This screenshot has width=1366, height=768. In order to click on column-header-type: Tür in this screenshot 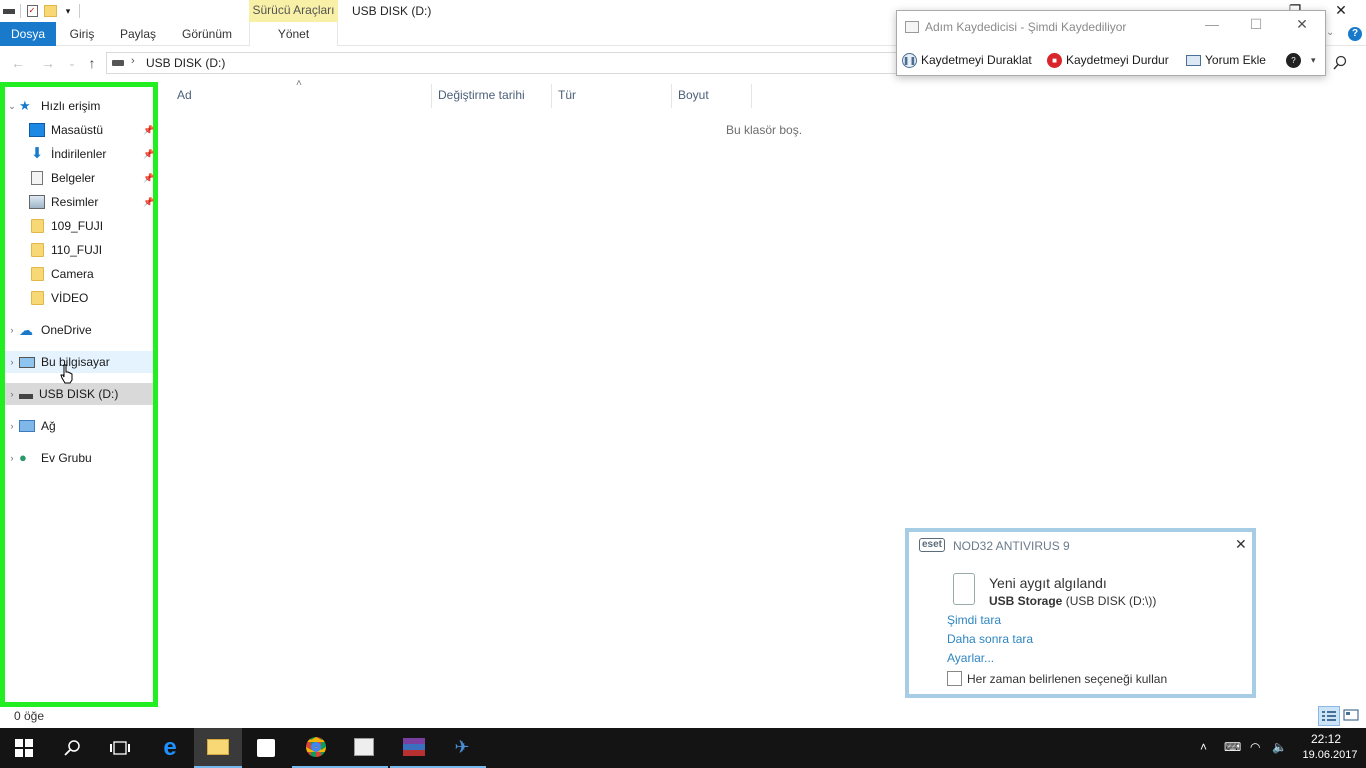, I will do `click(567, 95)`.